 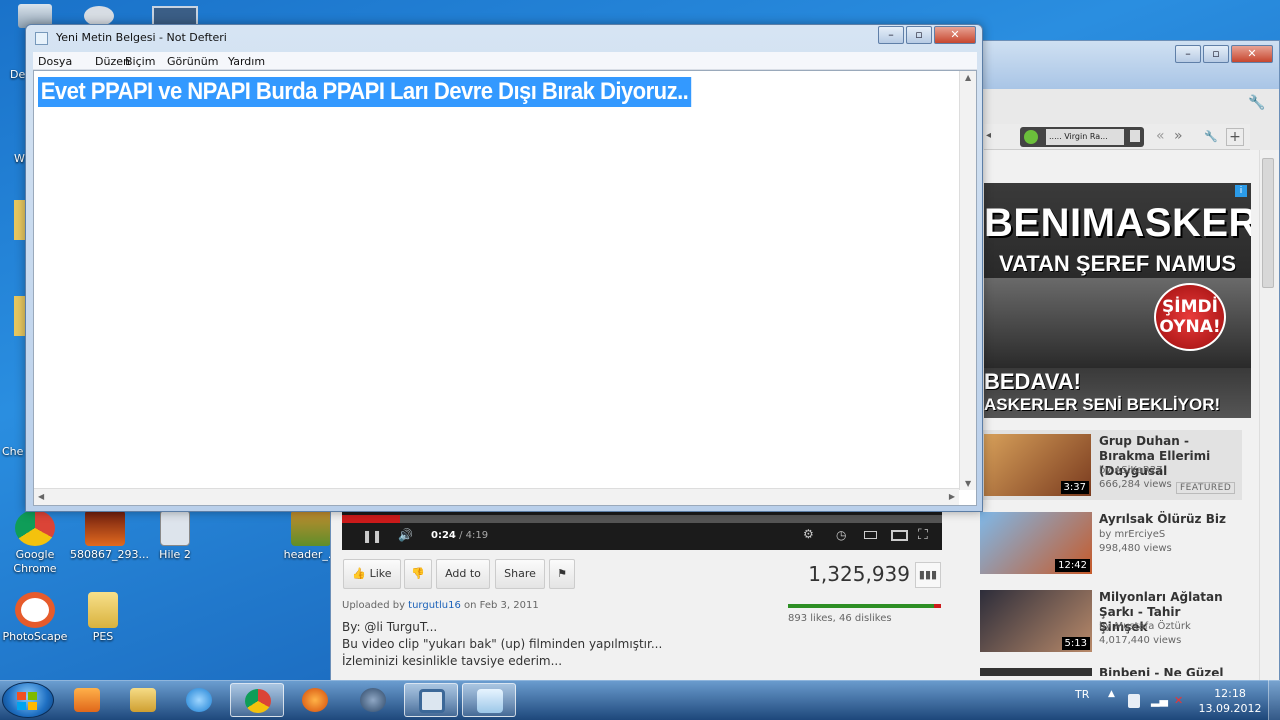 I want to click on play-icon, so click(x=1031, y=137).